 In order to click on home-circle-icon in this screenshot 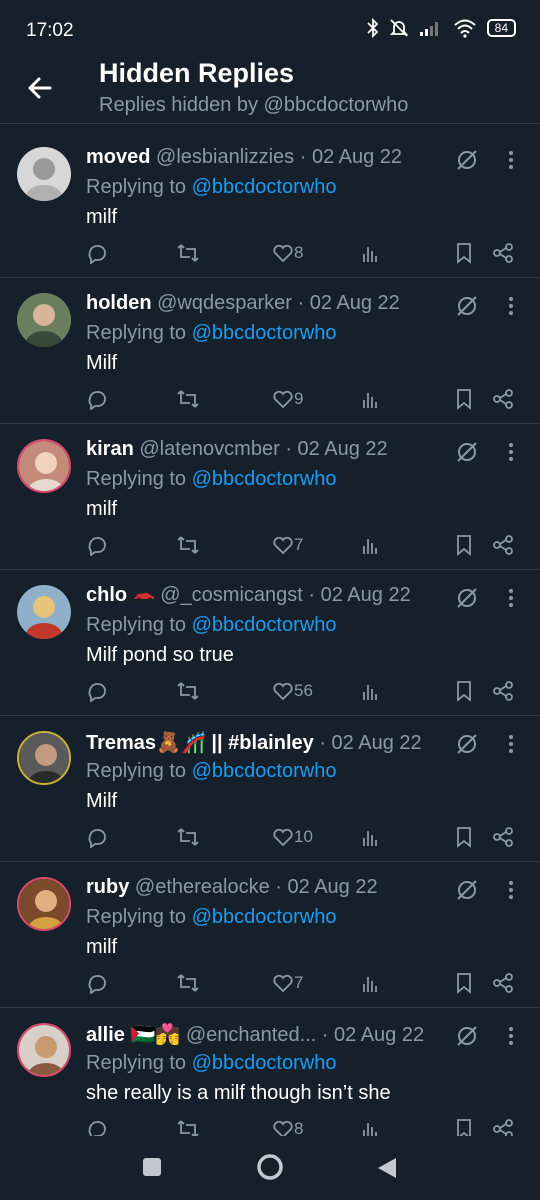, I will do `click(270, 1167)`.